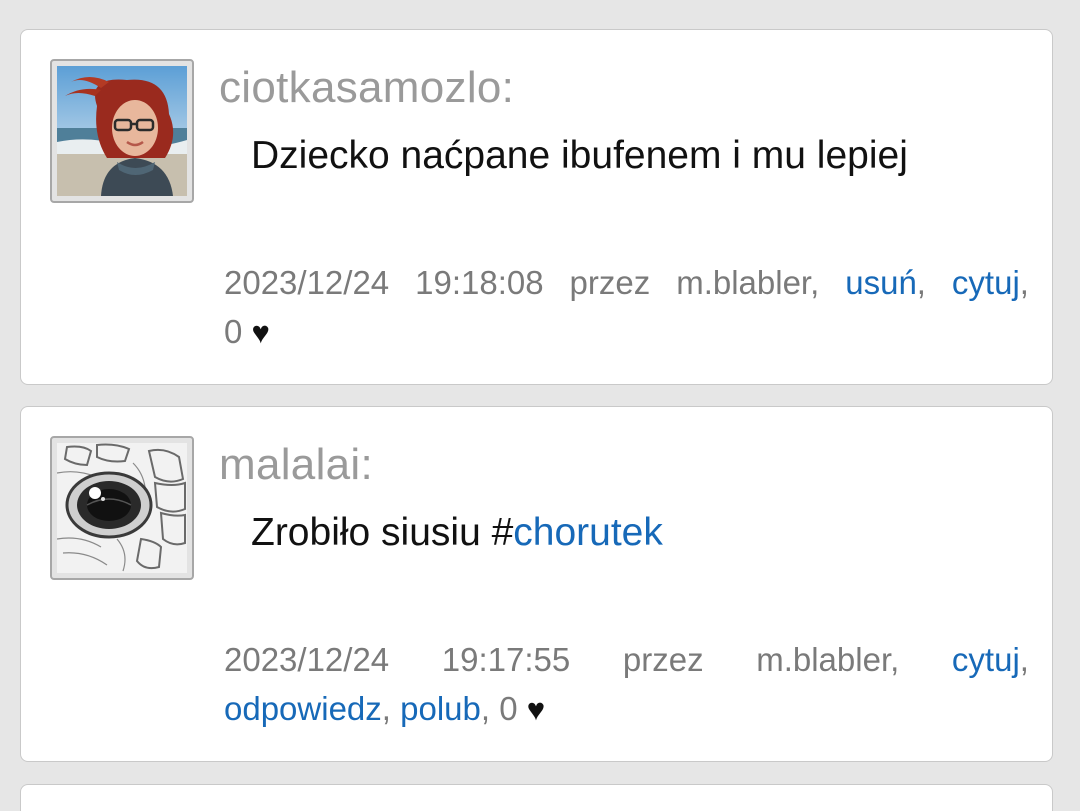 This screenshot has height=811, width=1080. I want to click on like-link: polub, so click(440, 708).